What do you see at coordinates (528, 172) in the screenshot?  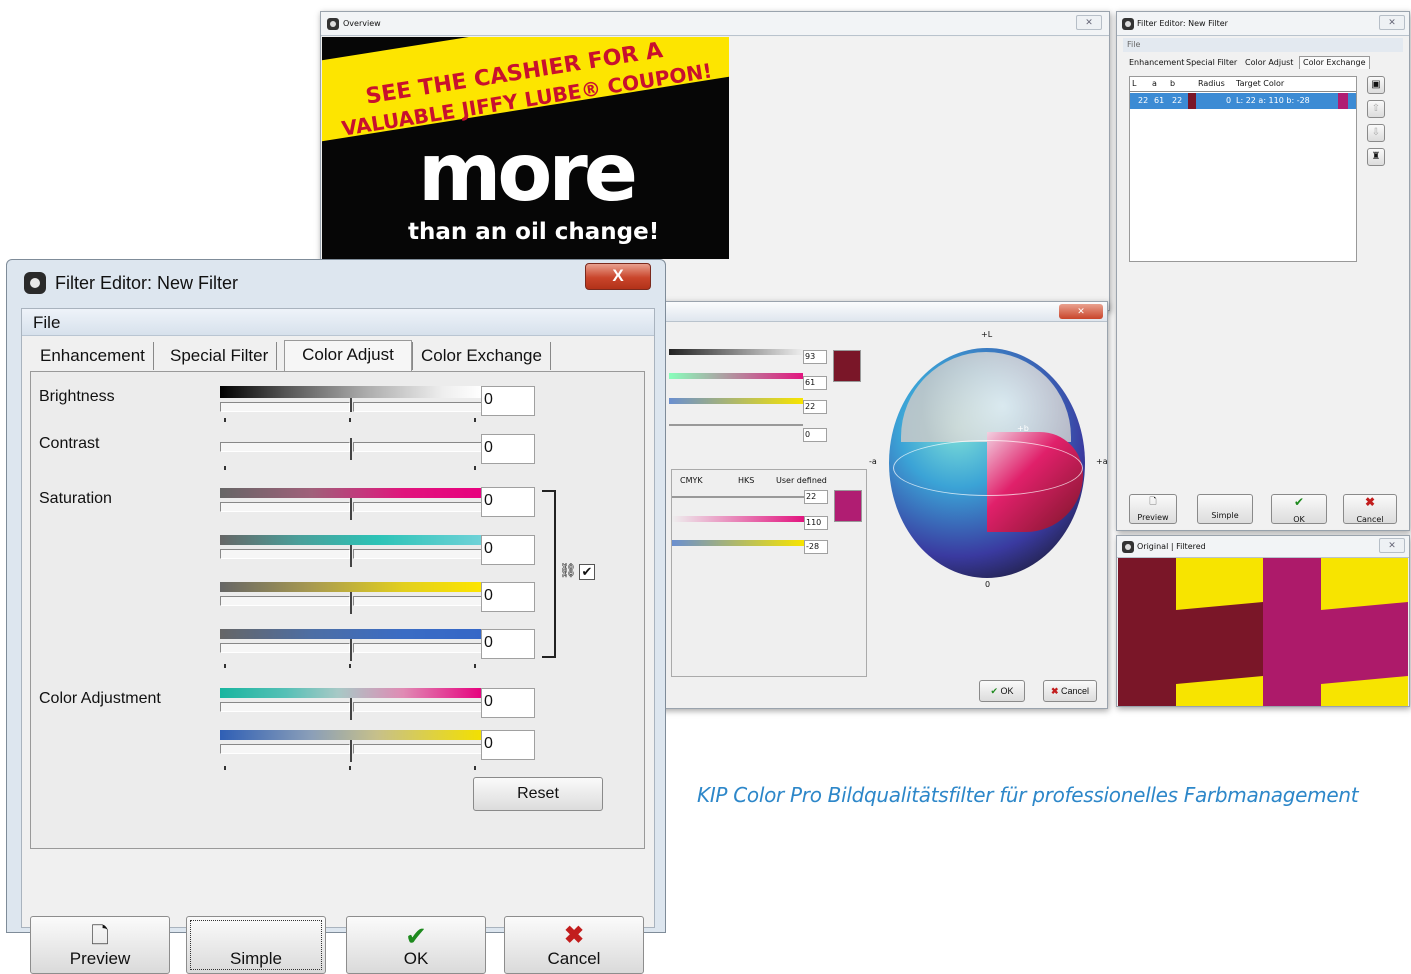 I see `ad-more: more` at bounding box center [528, 172].